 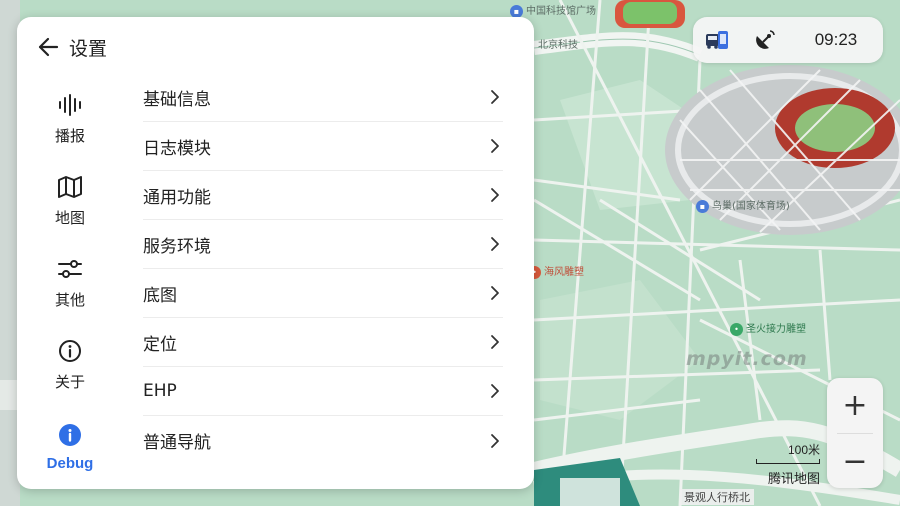 What do you see at coordinates (323, 440) in the screenshot?
I see `menu-item-normal-navigation: 普通导航` at bounding box center [323, 440].